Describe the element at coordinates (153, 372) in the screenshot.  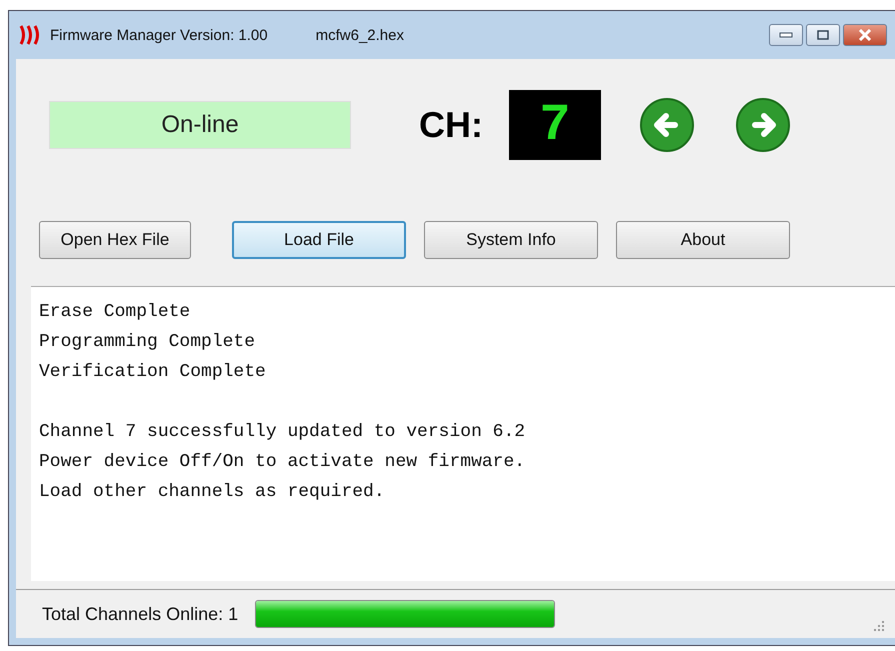
I see `log-line: Verification Complete` at that location.